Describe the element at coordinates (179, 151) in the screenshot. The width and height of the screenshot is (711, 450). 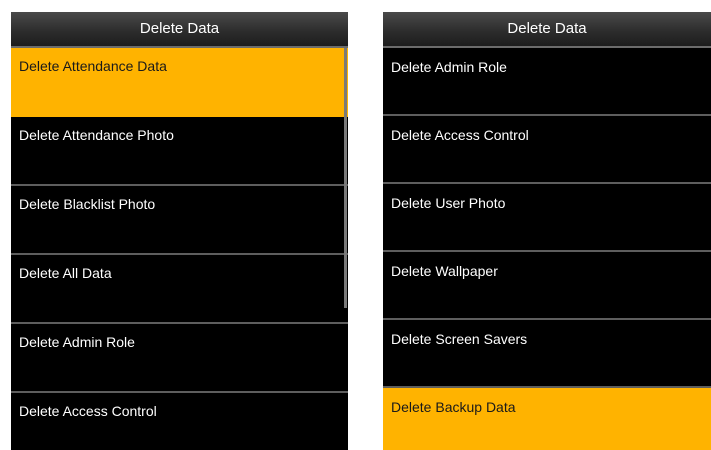
I see `menu-item-delete-attendance-photo: Delete Attendance Photo` at that location.